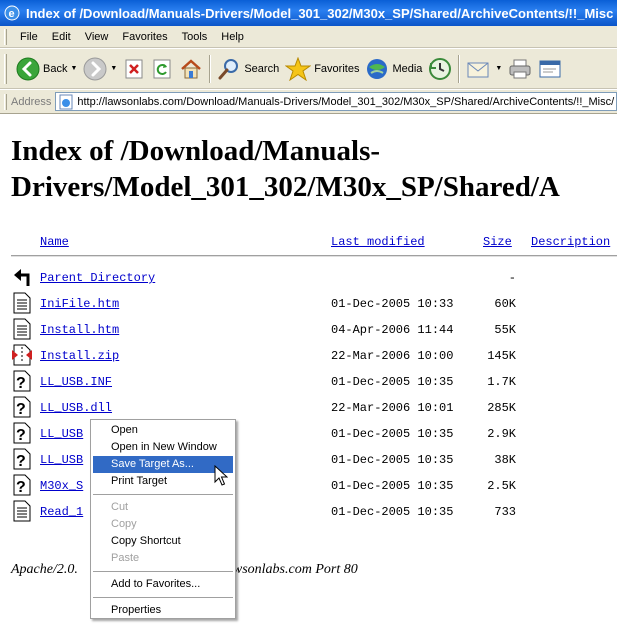 This screenshot has height=632, width=617. What do you see at coordinates (505, 304) in the screenshot?
I see `file-size: 60K` at bounding box center [505, 304].